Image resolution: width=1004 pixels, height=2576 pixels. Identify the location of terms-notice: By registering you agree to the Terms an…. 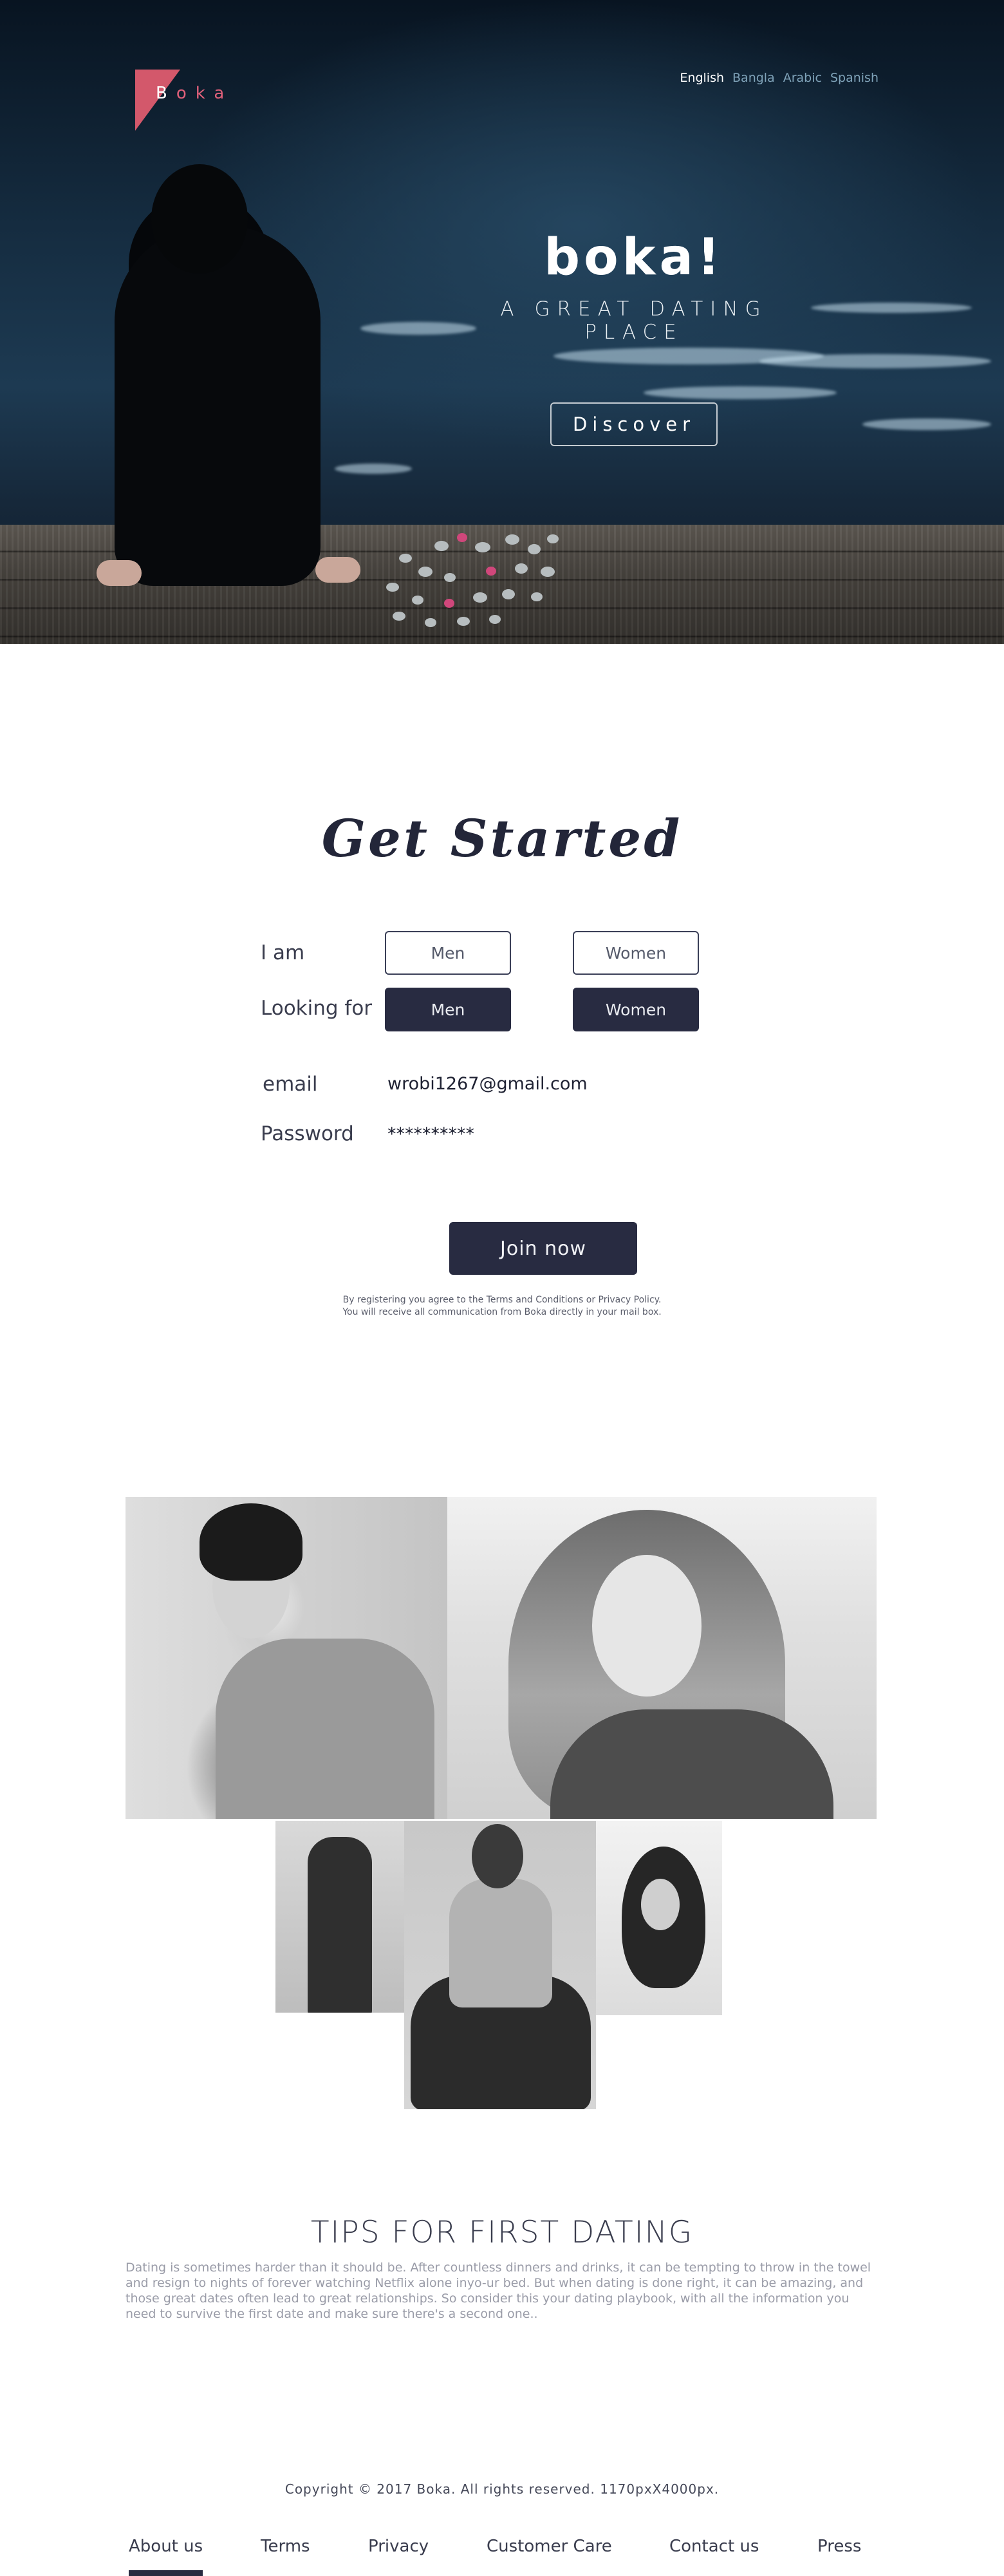
(502, 1306).